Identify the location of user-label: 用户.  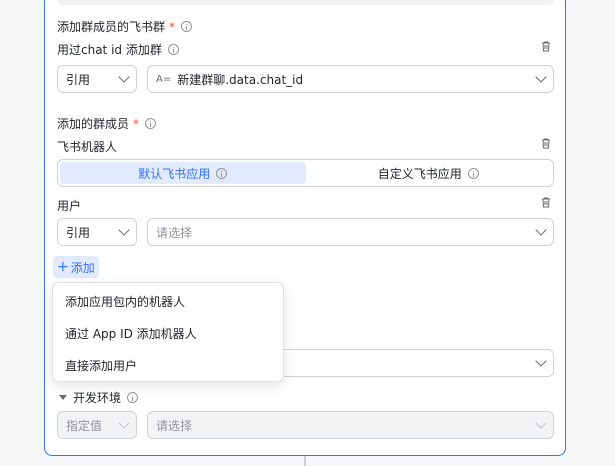
(69, 206).